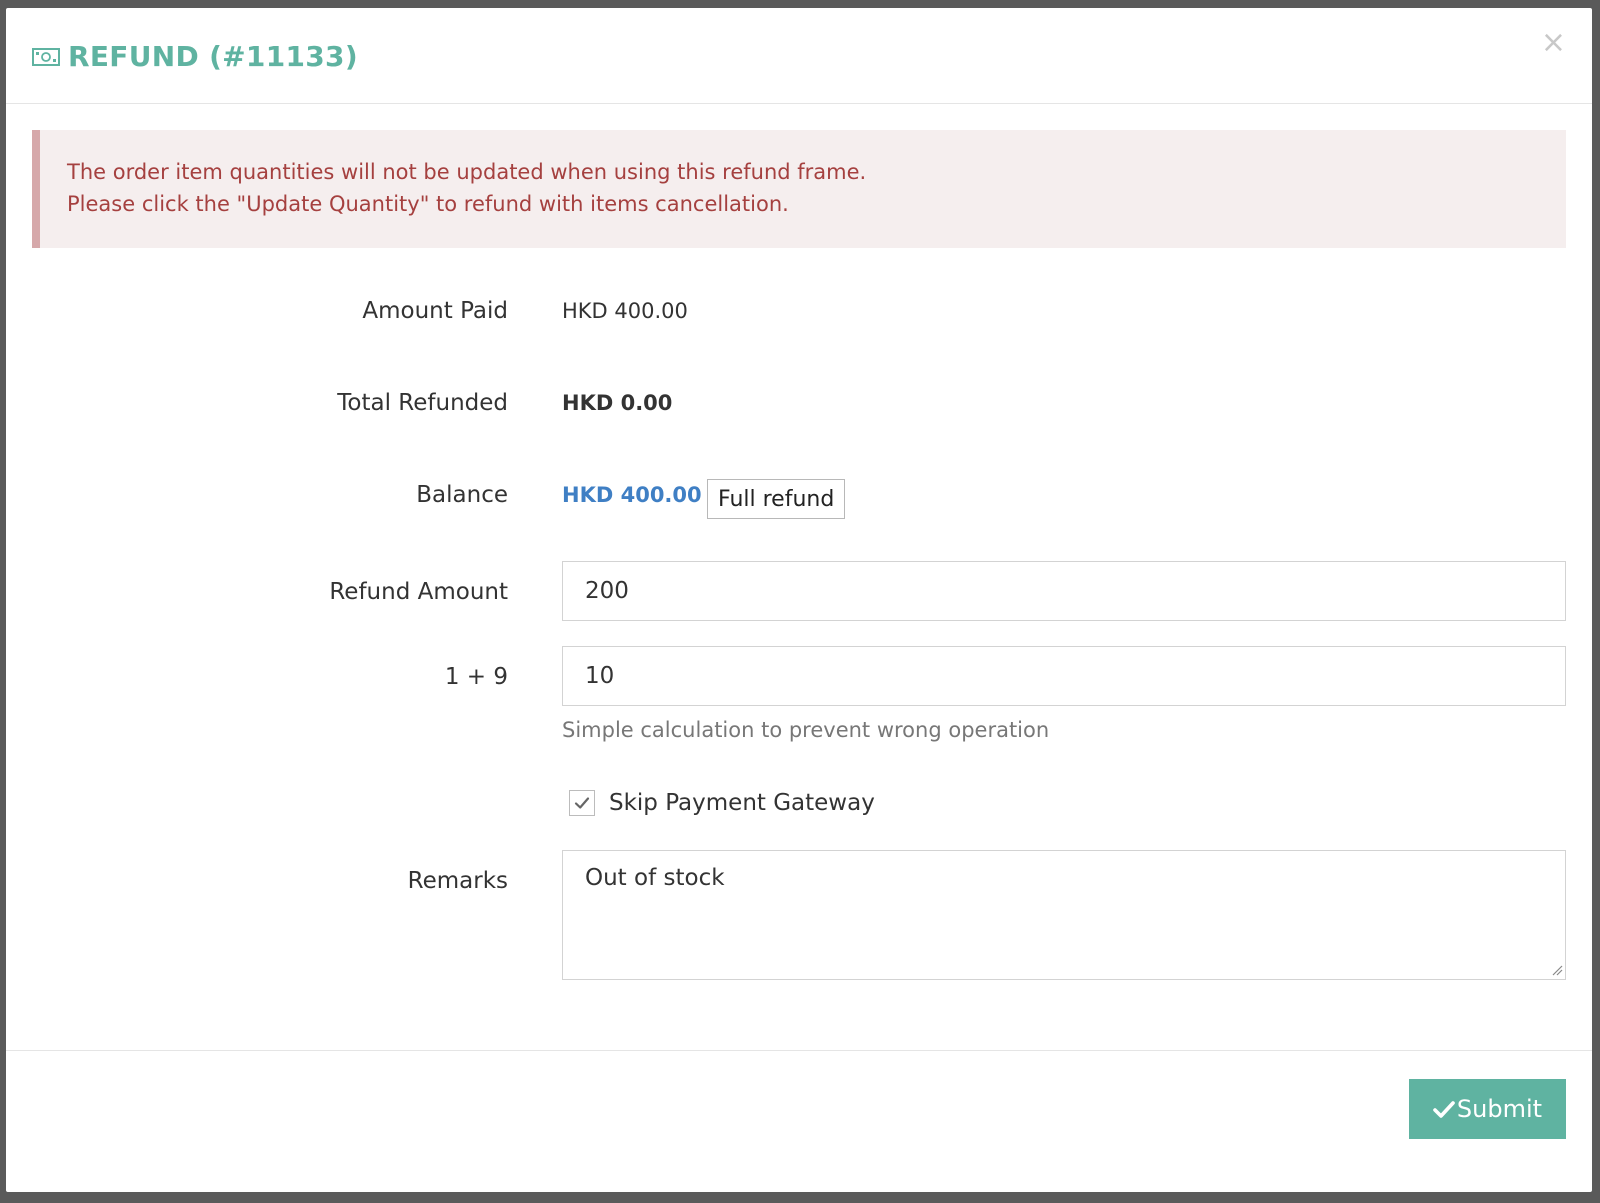 The height and width of the screenshot is (1203, 1600). I want to click on remarks-label: Remarks, so click(457, 881).